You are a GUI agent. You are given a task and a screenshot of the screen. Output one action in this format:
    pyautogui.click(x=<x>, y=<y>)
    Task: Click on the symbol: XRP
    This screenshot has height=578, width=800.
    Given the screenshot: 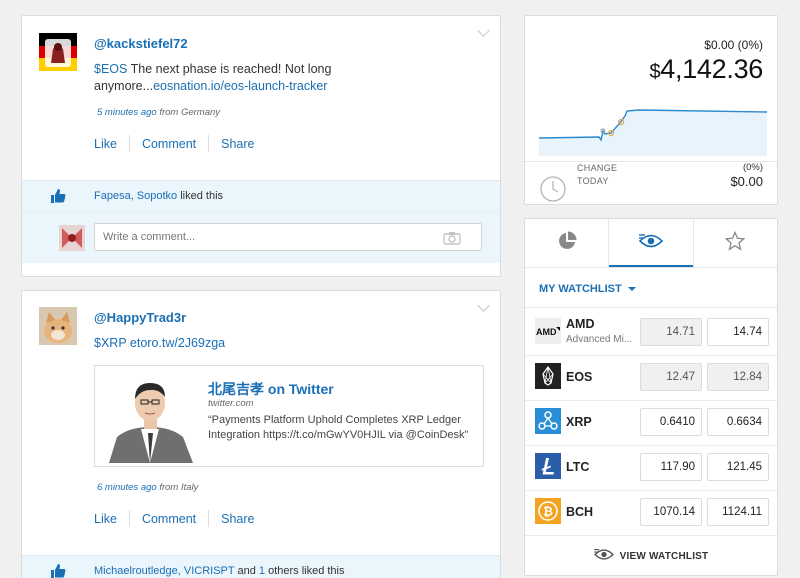 What is the action you would take?
    pyautogui.click(x=579, y=422)
    